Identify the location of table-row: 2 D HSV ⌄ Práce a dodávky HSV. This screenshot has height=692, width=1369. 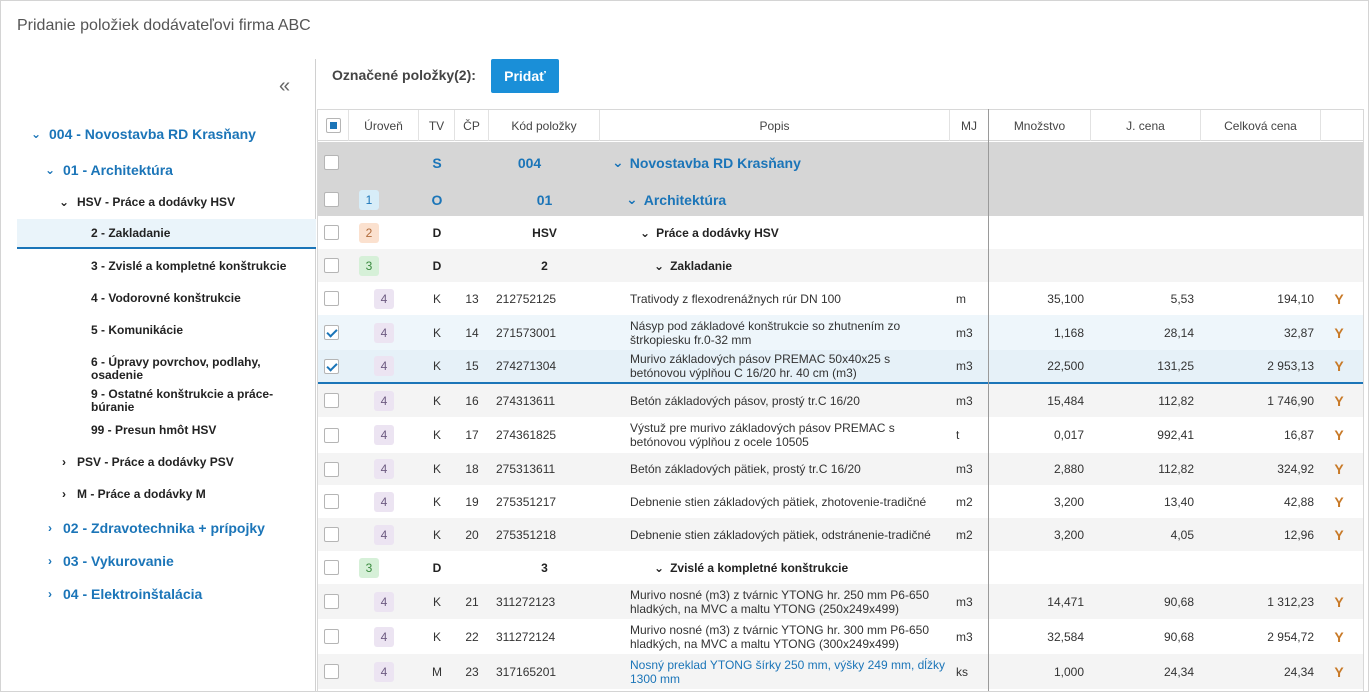
(840, 232).